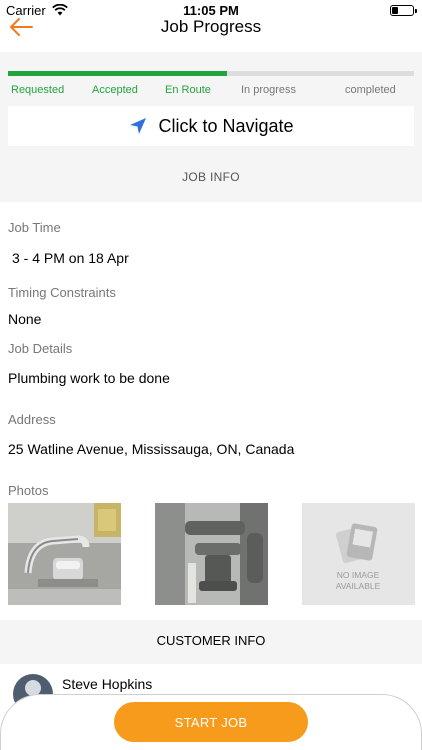  I want to click on address-label: Address, so click(32, 419).